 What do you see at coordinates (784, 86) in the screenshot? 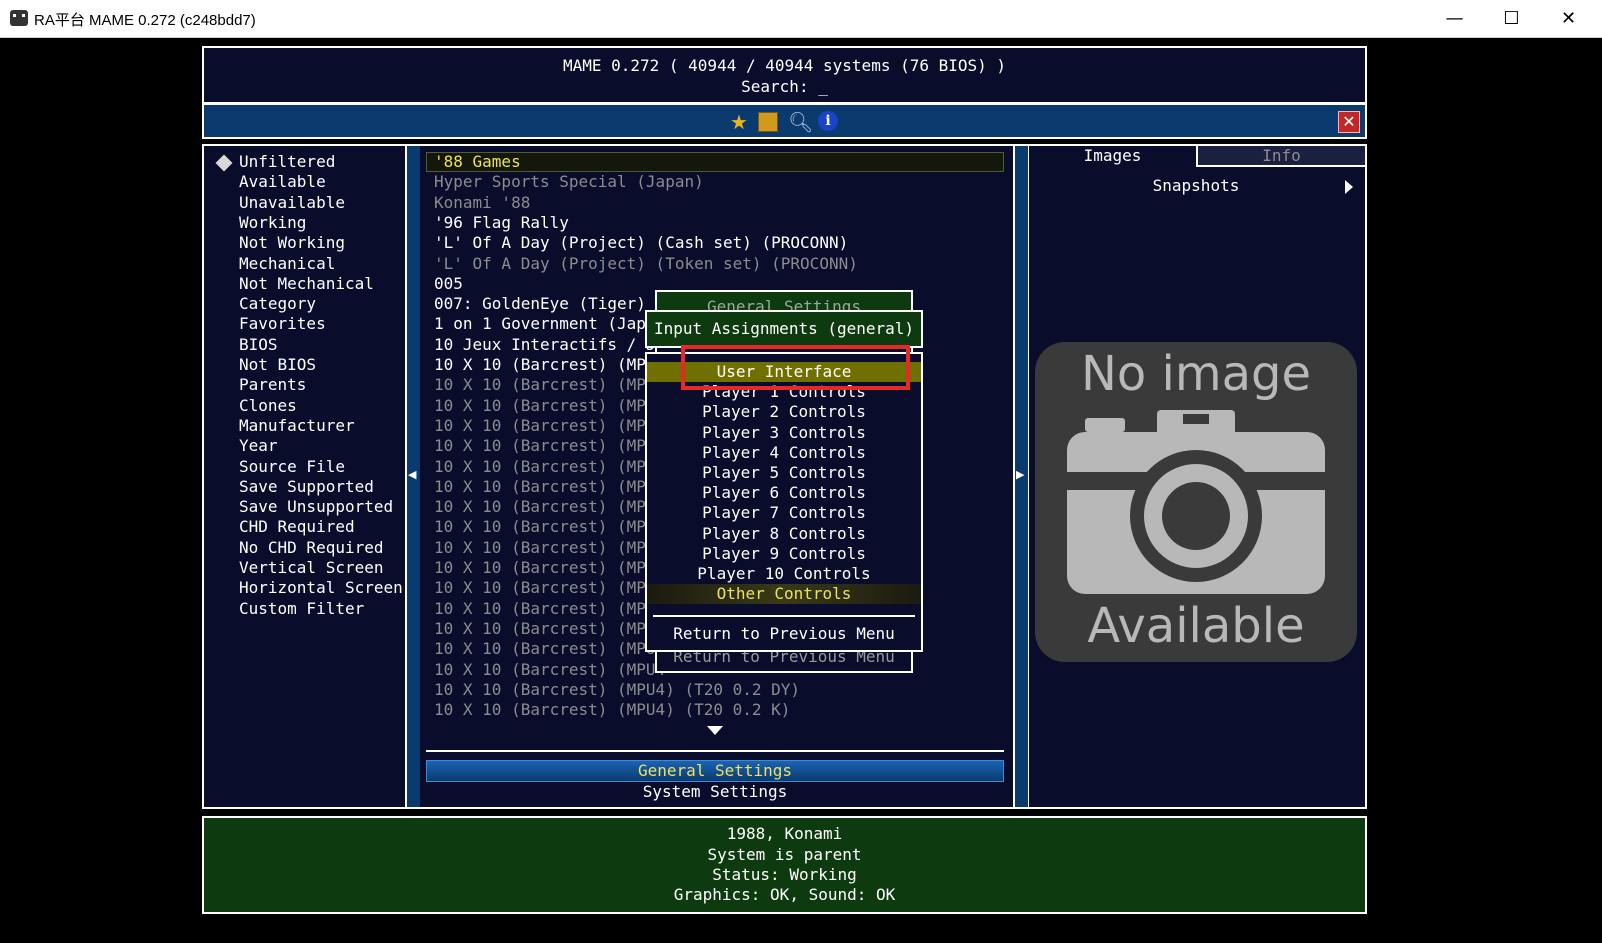
I see `search-field: Search: _` at bounding box center [784, 86].